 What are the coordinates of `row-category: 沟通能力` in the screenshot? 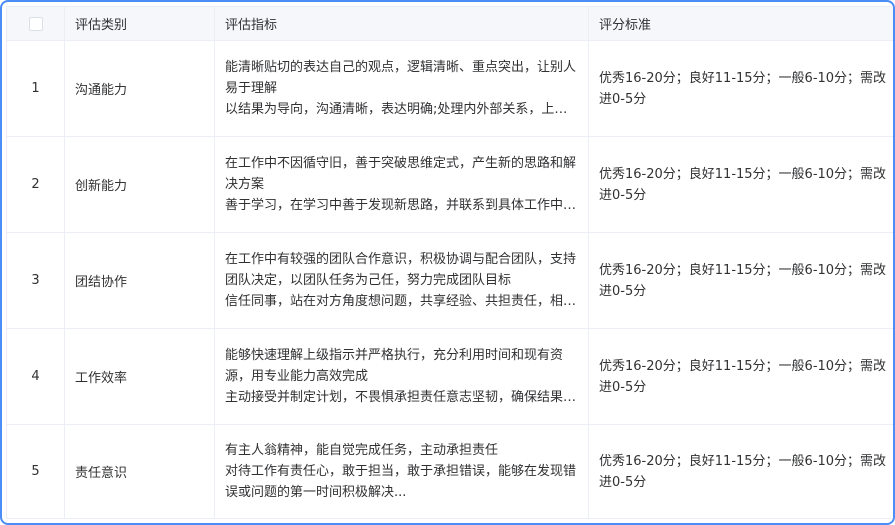 It's located at (139, 88).